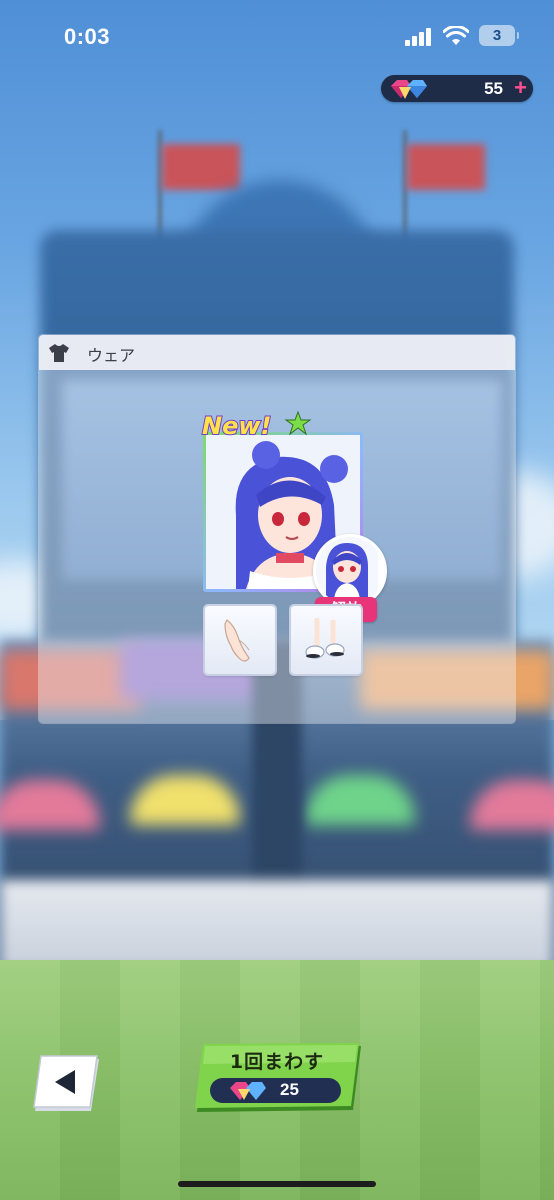 This screenshot has height=1200, width=554. I want to click on new-badge: New!, so click(256, 425).